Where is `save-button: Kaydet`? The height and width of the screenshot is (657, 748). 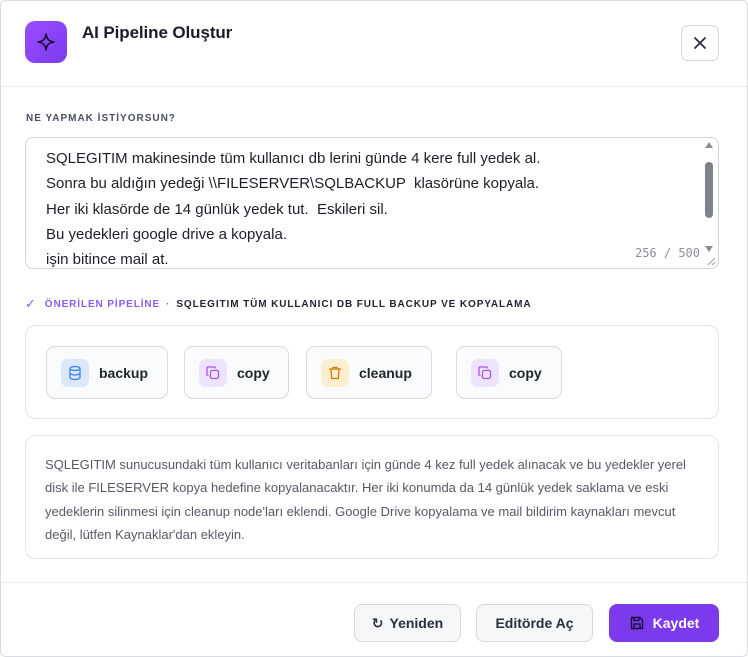
save-button: Kaydet is located at coordinates (664, 623).